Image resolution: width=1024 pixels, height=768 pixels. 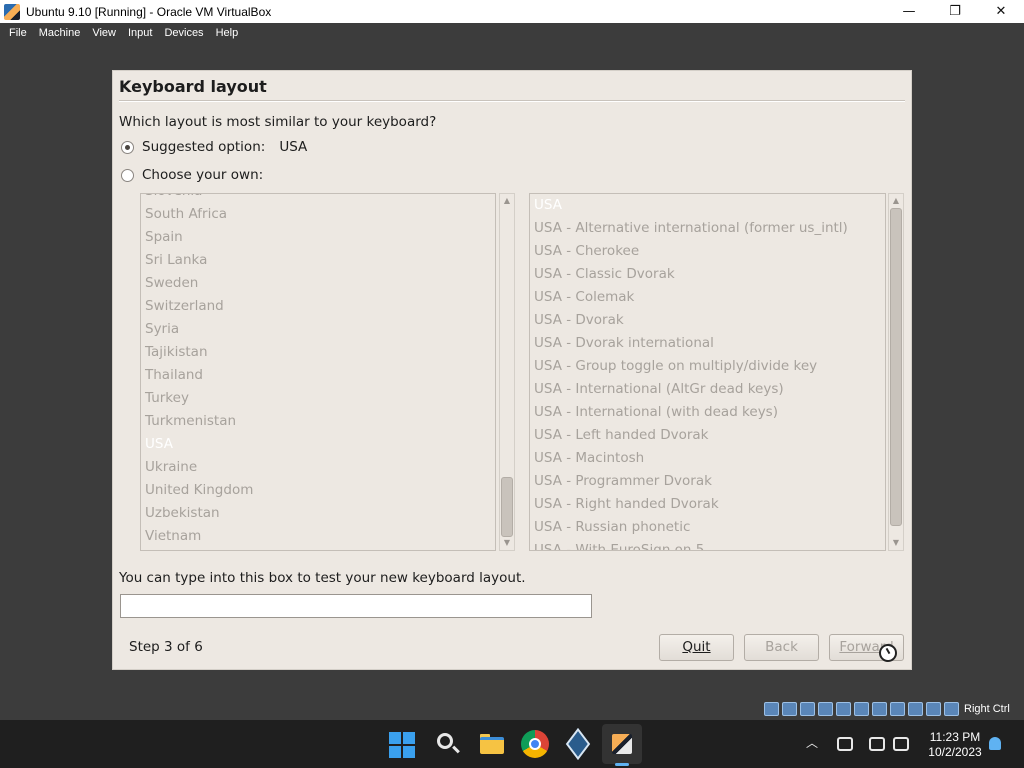 What do you see at coordinates (318, 490) in the screenshot?
I see `country-list-item: United Kingdom` at bounding box center [318, 490].